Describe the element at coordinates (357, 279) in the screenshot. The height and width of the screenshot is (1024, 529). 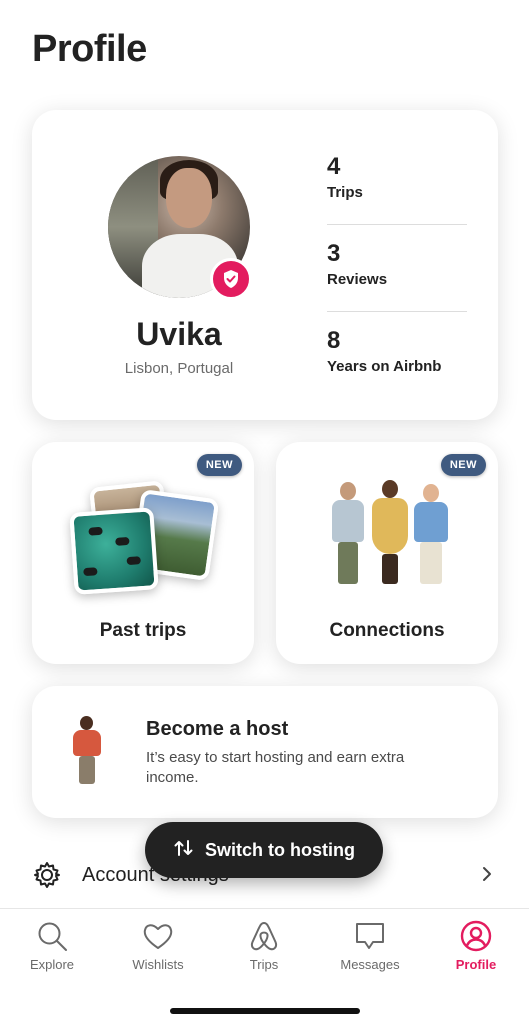
I see `stat-label: Reviews` at that location.